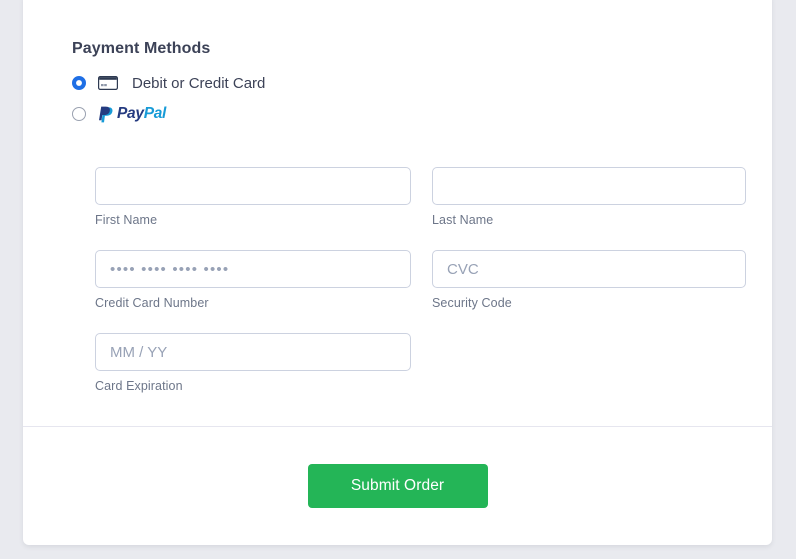  What do you see at coordinates (126, 220) in the screenshot?
I see `first-name-label: First Name` at bounding box center [126, 220].